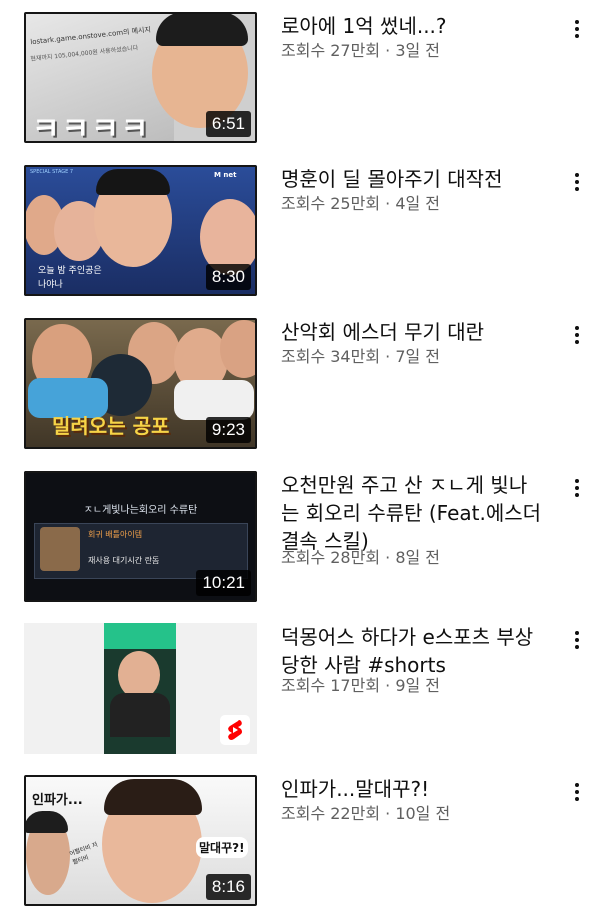 Image resolution: width=600 pixels, height=915 pixels. I want to click on thumb-caption: M net, so click(225, 175).